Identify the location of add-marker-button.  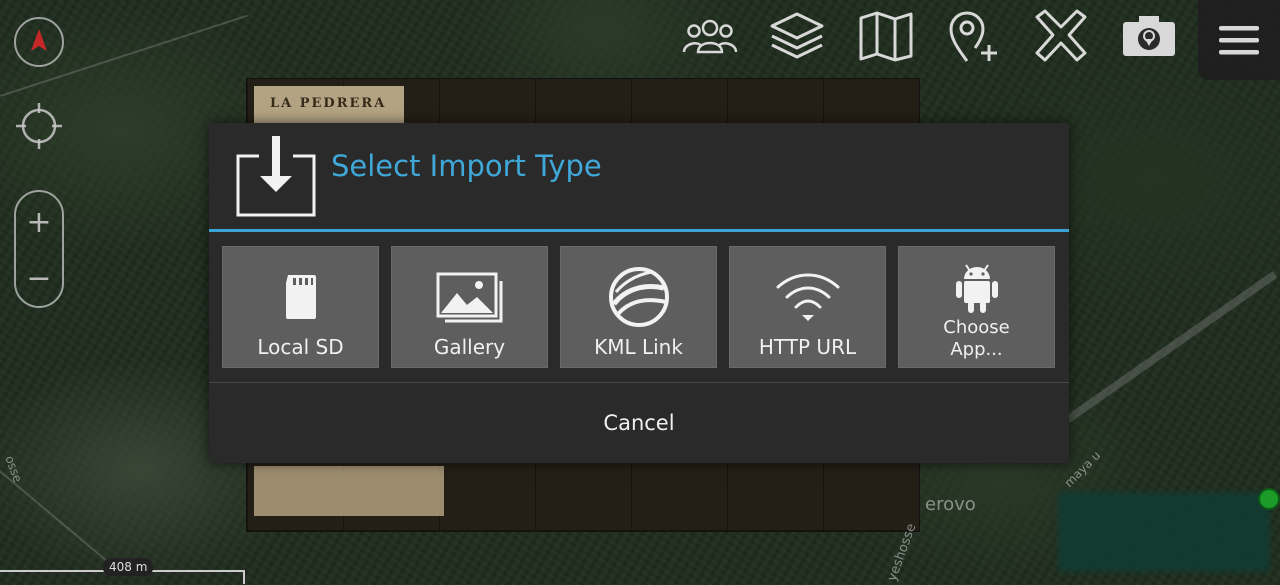
(973, 36).